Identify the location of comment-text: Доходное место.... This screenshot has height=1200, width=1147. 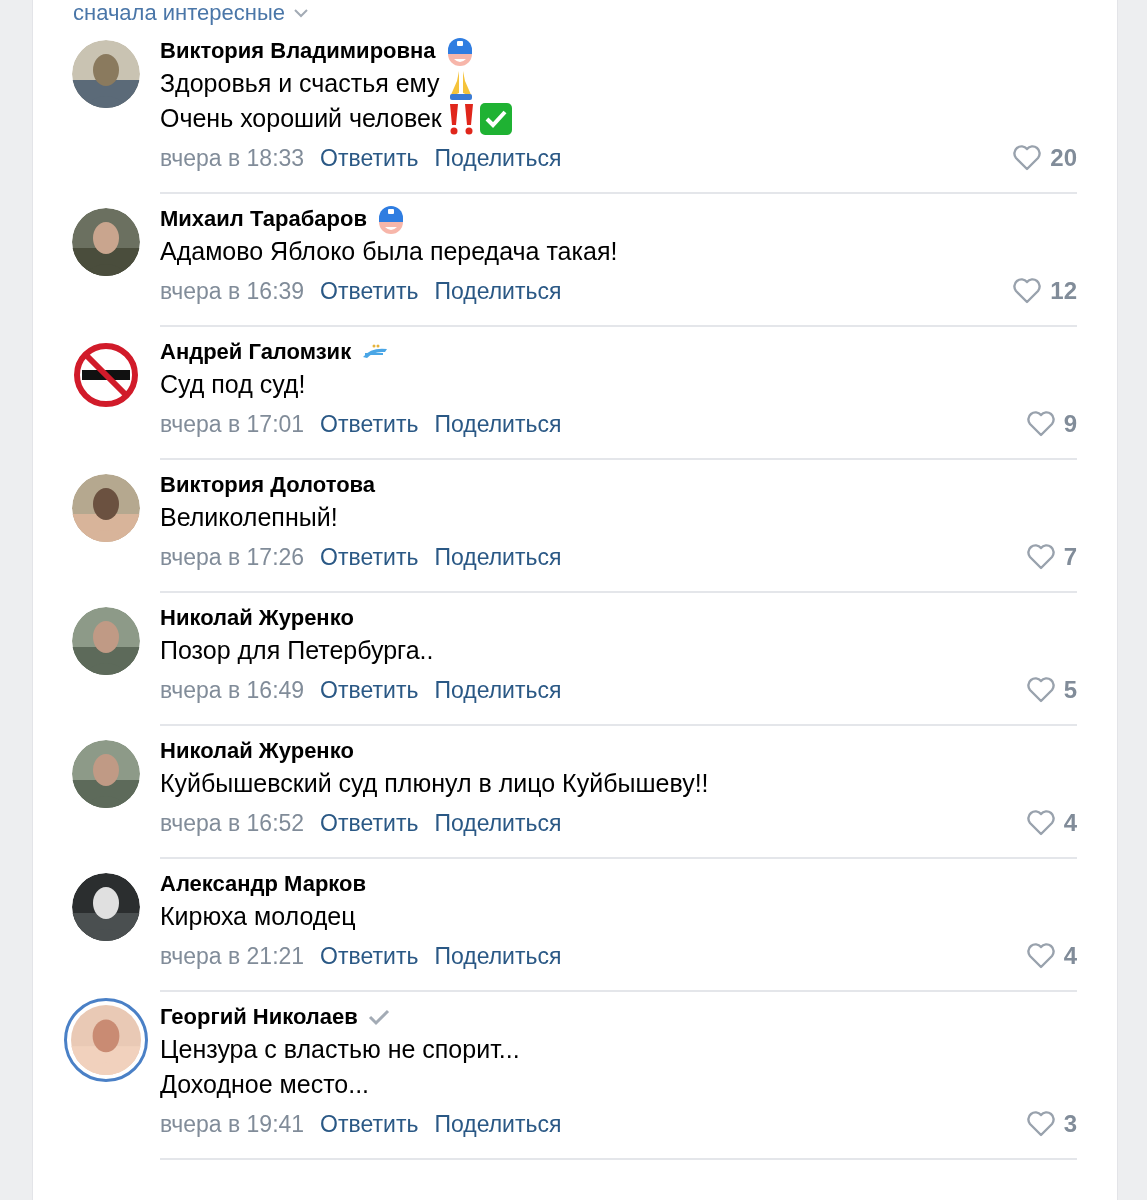
(265, 1084).